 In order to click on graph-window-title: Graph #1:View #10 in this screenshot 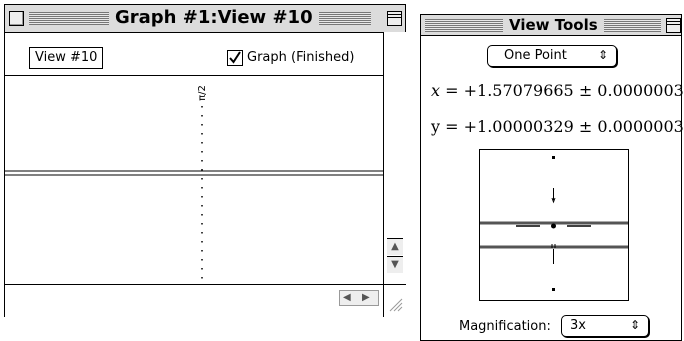, I will do `click(214, 17)`.